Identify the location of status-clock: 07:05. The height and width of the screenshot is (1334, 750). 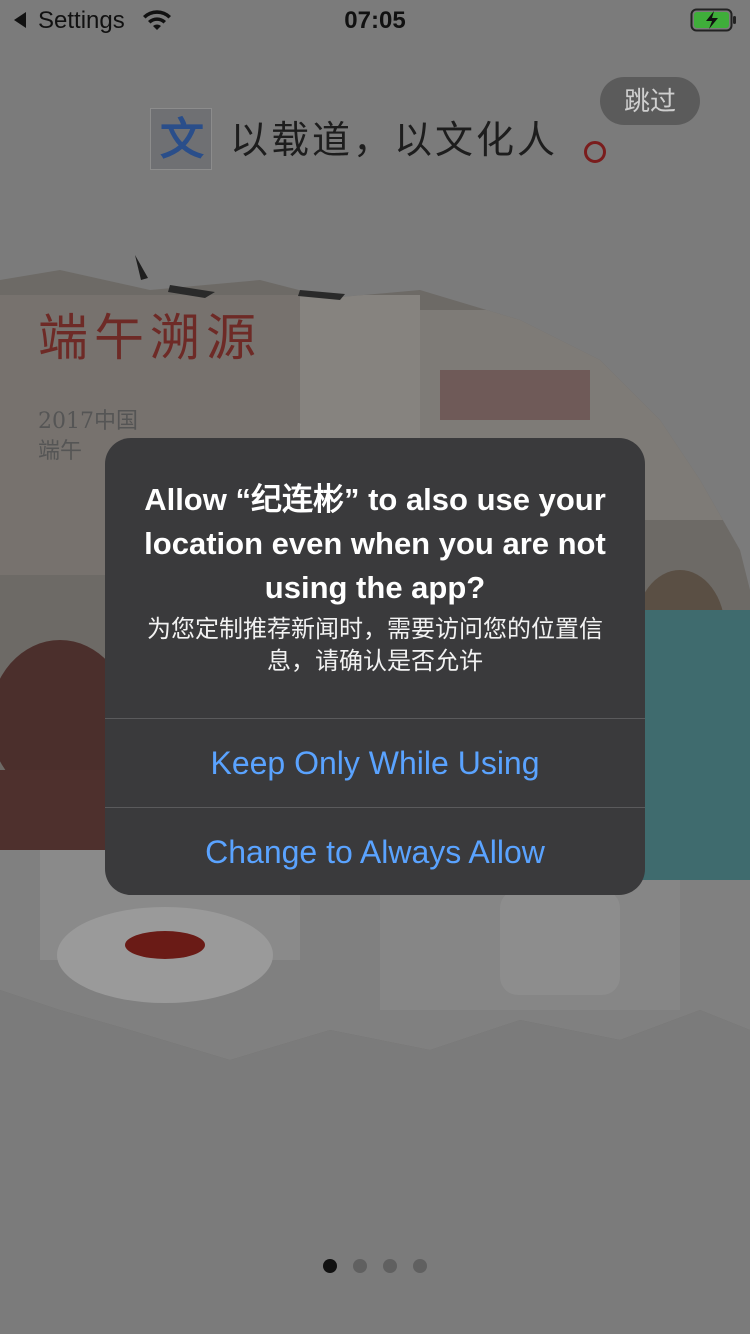
(375, 20).